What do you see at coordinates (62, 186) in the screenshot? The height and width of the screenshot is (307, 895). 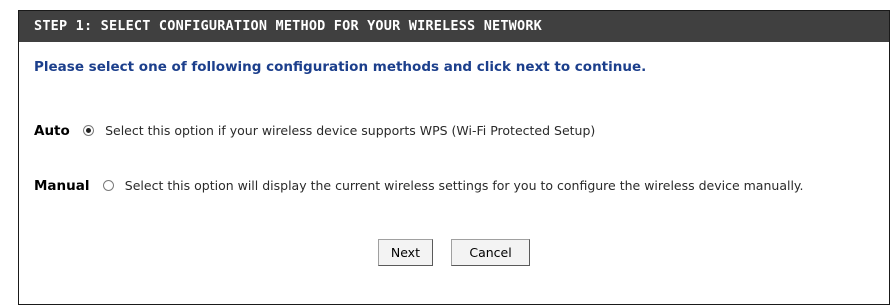 I see `option-manual-label: Manual` at bounding box center [62, 186].